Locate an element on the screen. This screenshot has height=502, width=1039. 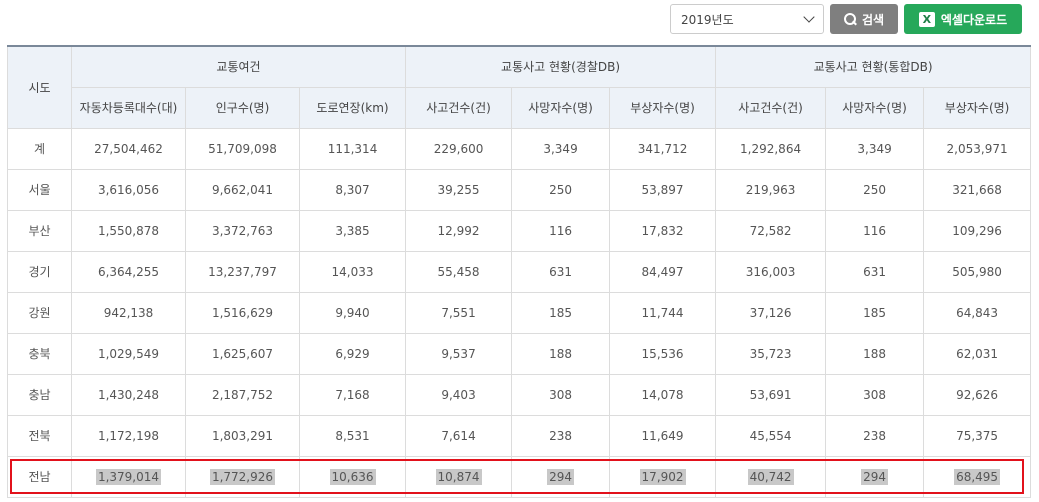
table-cell: 1,029,549 is located at coordinates (128, 353).